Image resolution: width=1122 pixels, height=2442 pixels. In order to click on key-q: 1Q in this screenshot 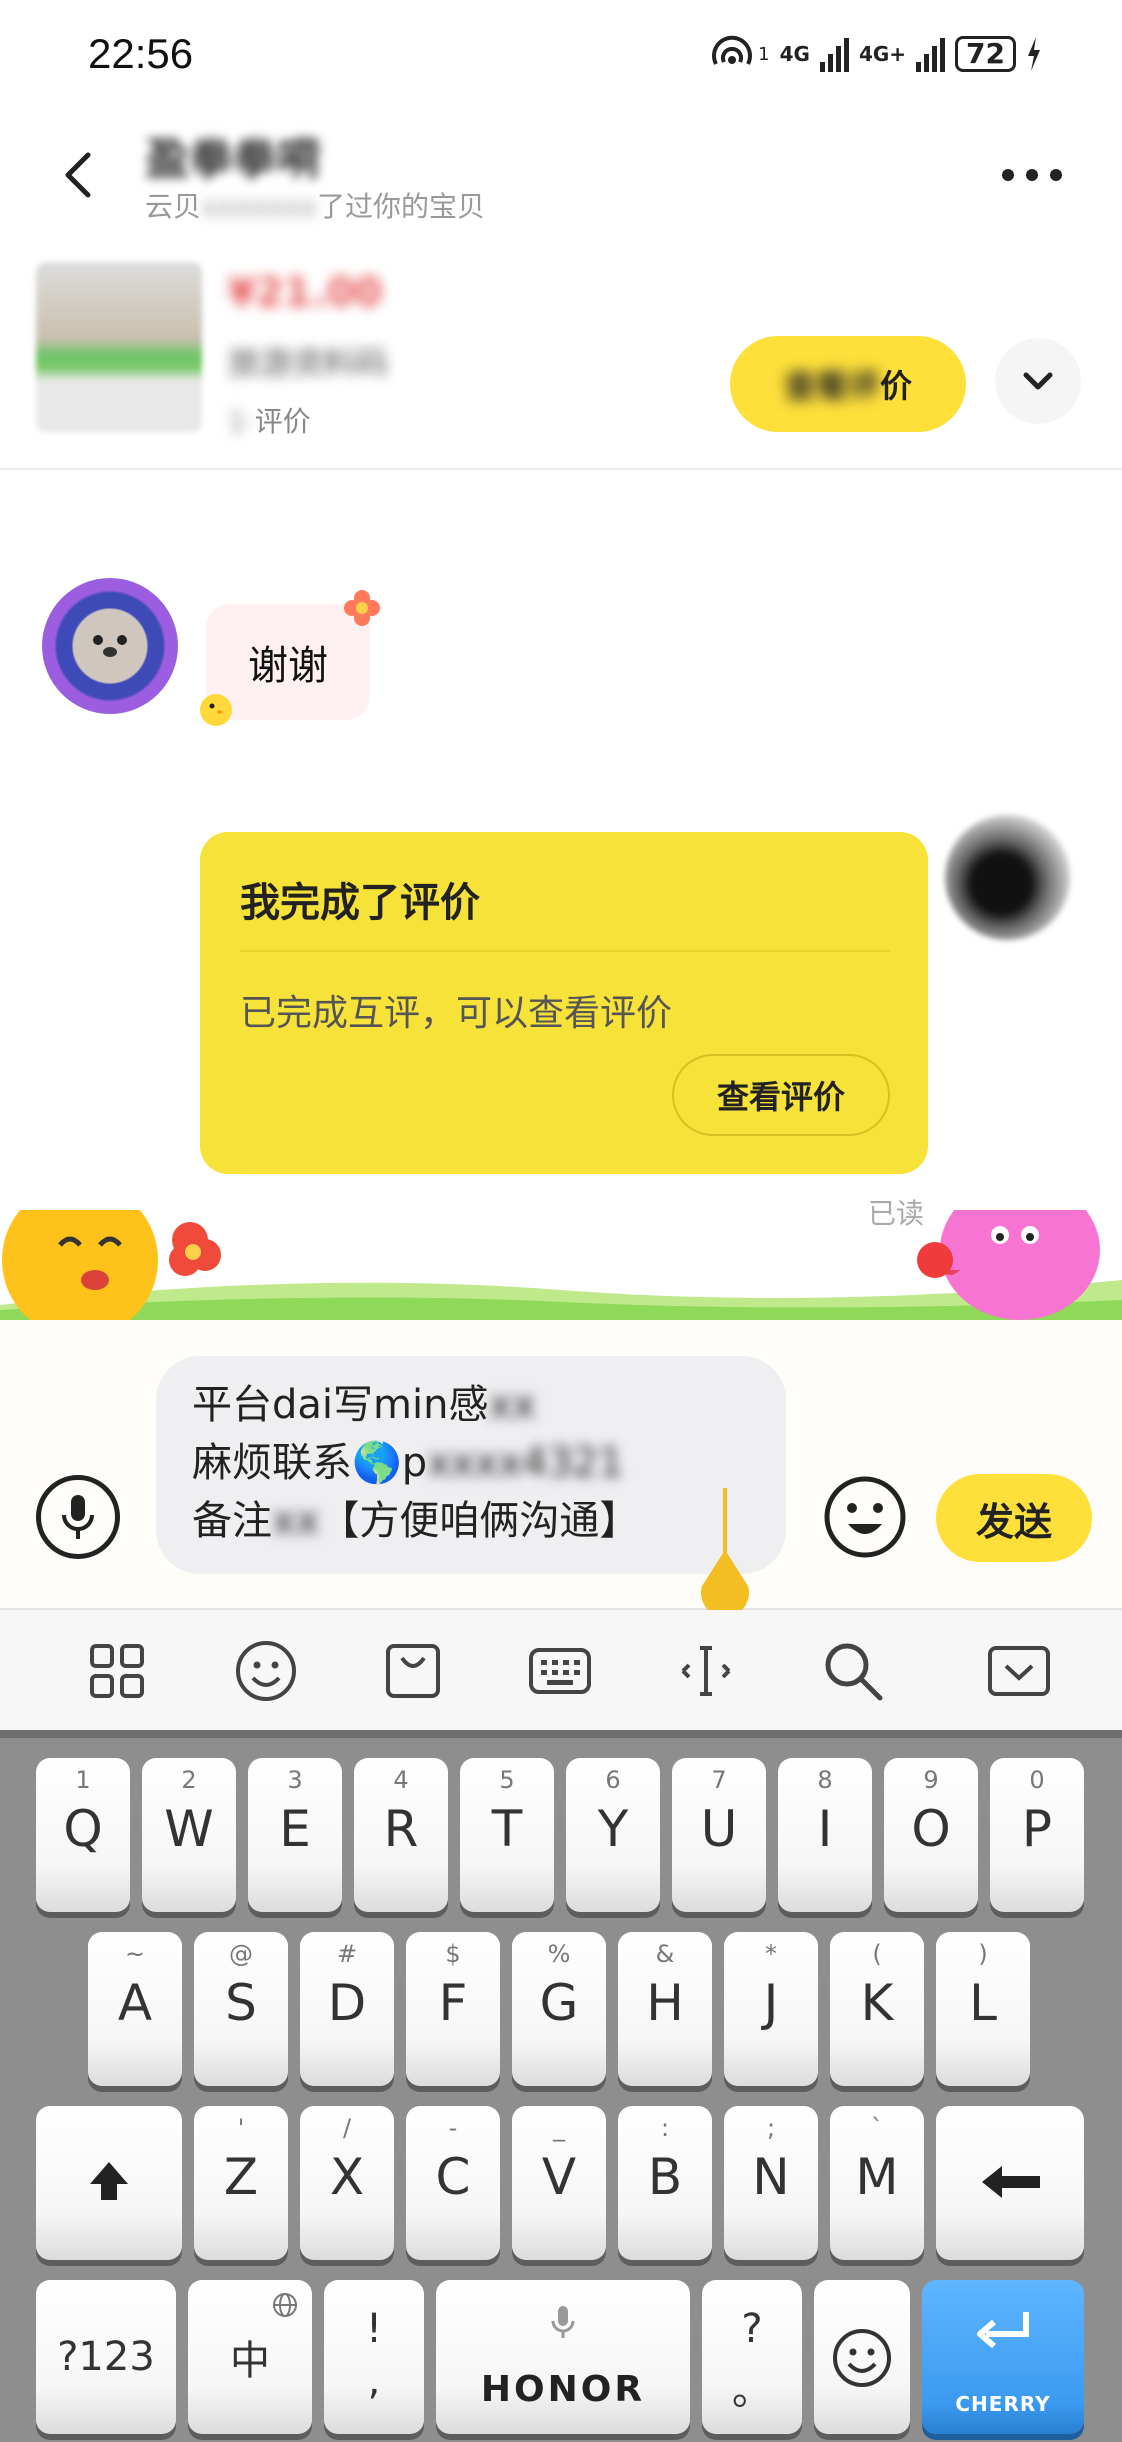, I will do `click(83, 1835)`.